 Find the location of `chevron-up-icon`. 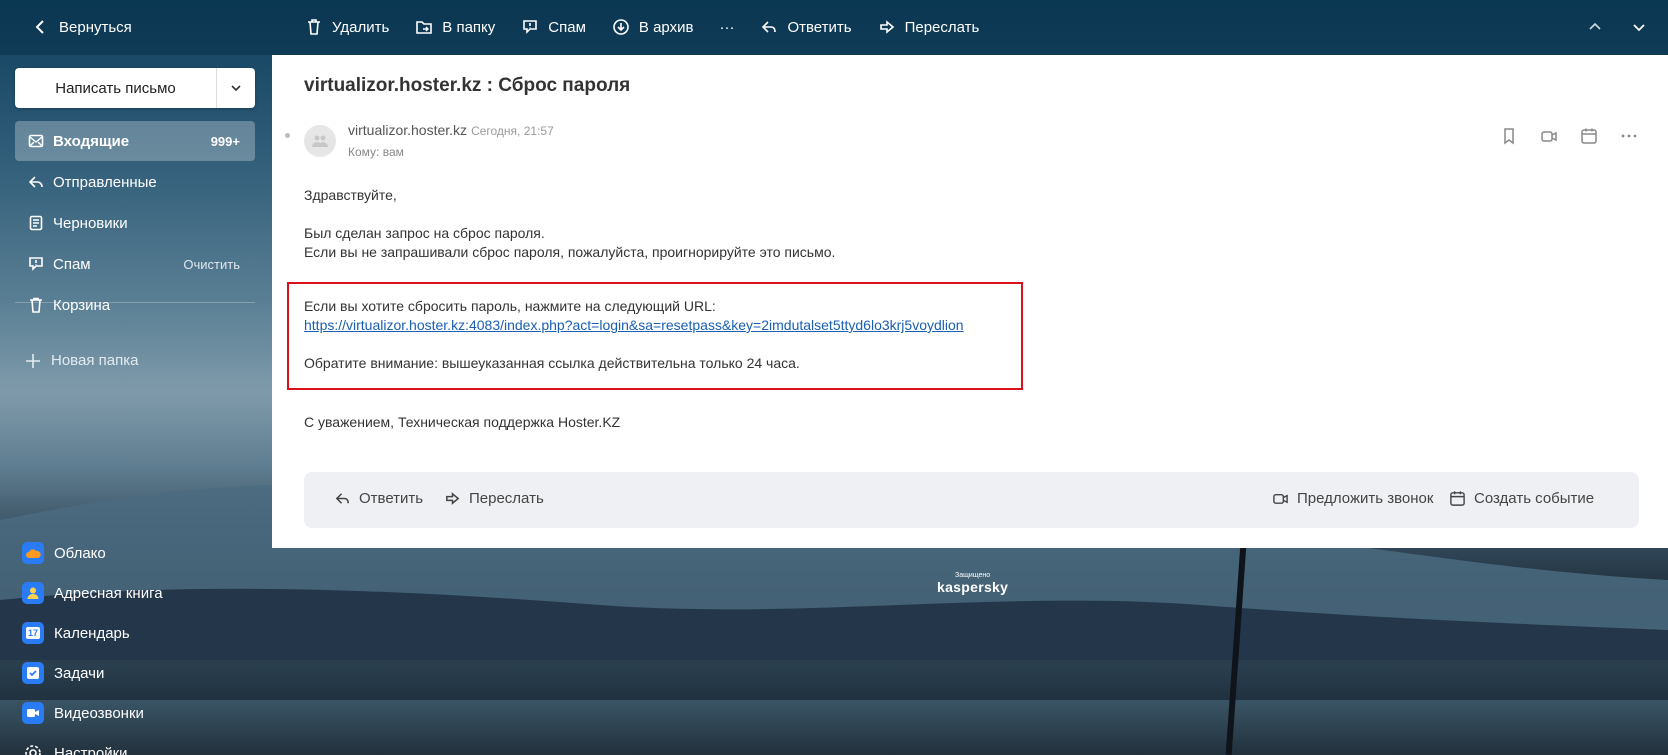

chevron-up-icon is located at coordinates (1595, 27).